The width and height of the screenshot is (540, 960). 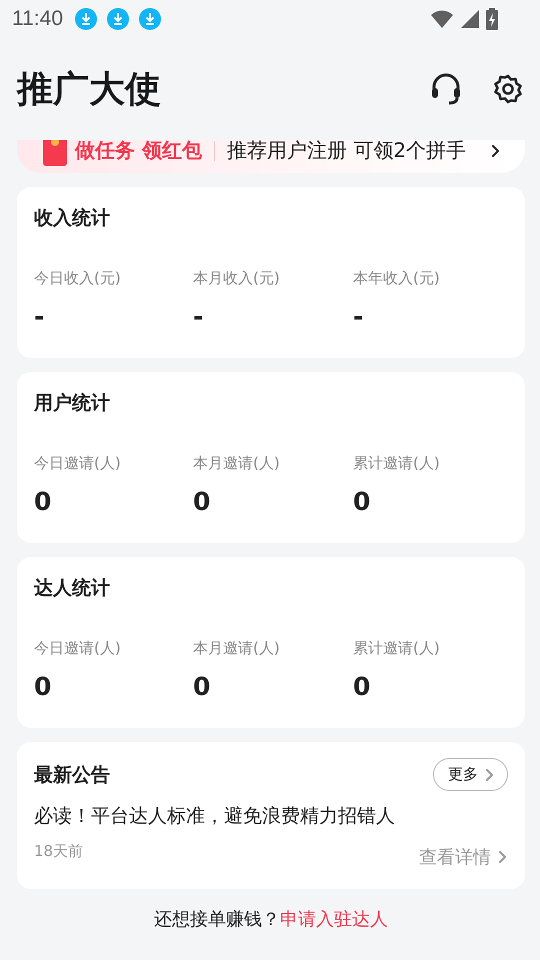 What do you see at coordinates (446, 89) in the screenshot?
I see `headset-icon` at bounding box center [446, 89].